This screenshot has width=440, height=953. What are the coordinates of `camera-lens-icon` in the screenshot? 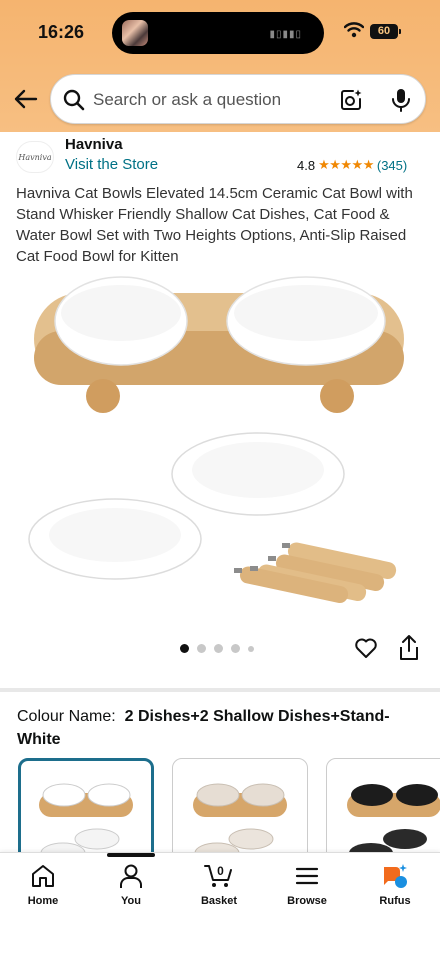 It's located at (351, 100).